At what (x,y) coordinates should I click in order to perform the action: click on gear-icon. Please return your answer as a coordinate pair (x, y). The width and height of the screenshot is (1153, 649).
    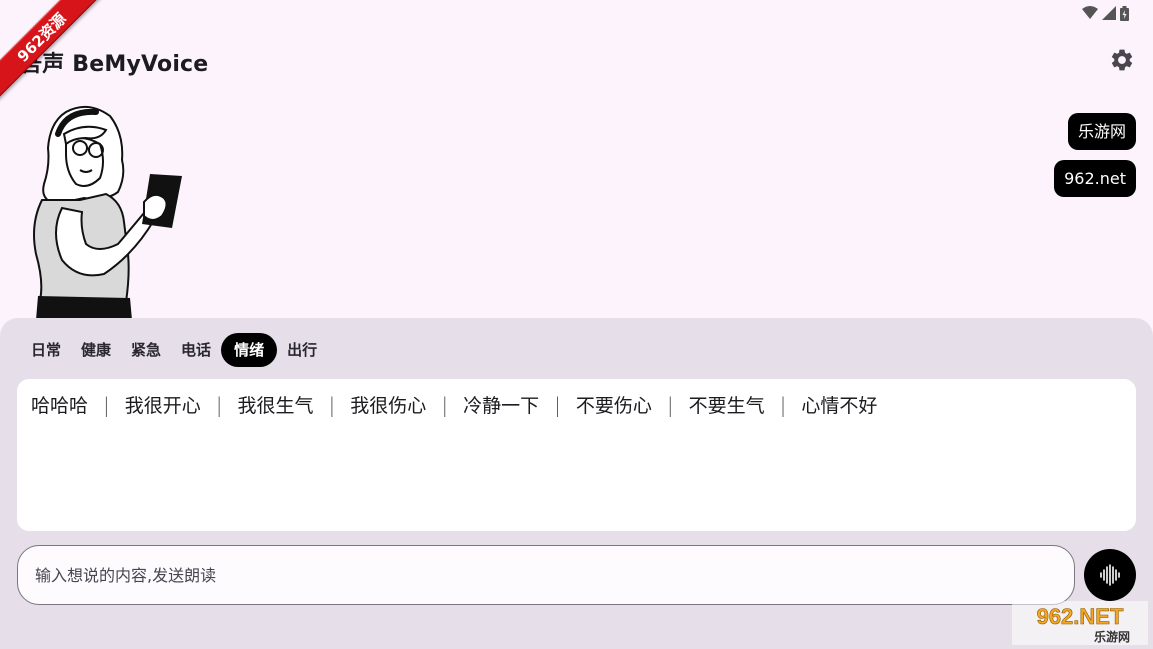
    Looking at the image, I should click on (1122, 60).